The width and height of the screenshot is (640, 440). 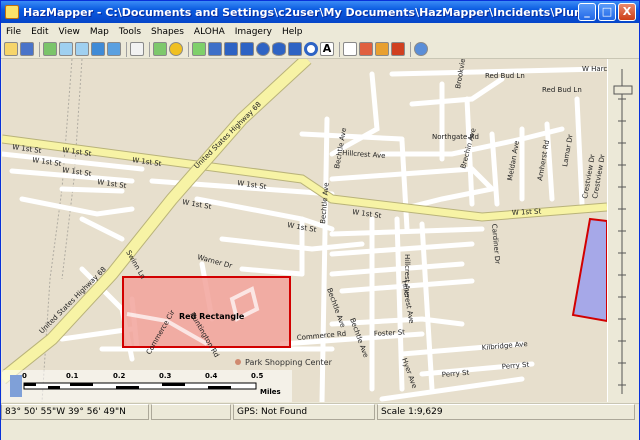 I want to click on layers-icon, so click(x=50, y=49).